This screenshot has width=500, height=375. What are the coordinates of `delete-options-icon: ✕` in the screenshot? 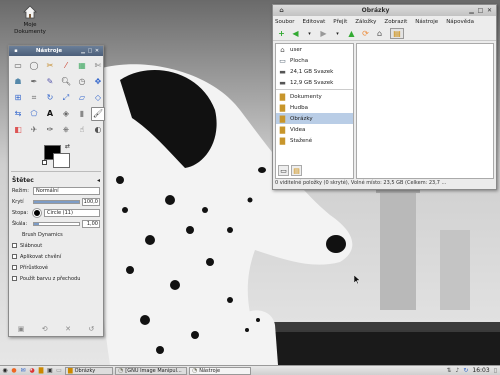 It's located at (68, 329).